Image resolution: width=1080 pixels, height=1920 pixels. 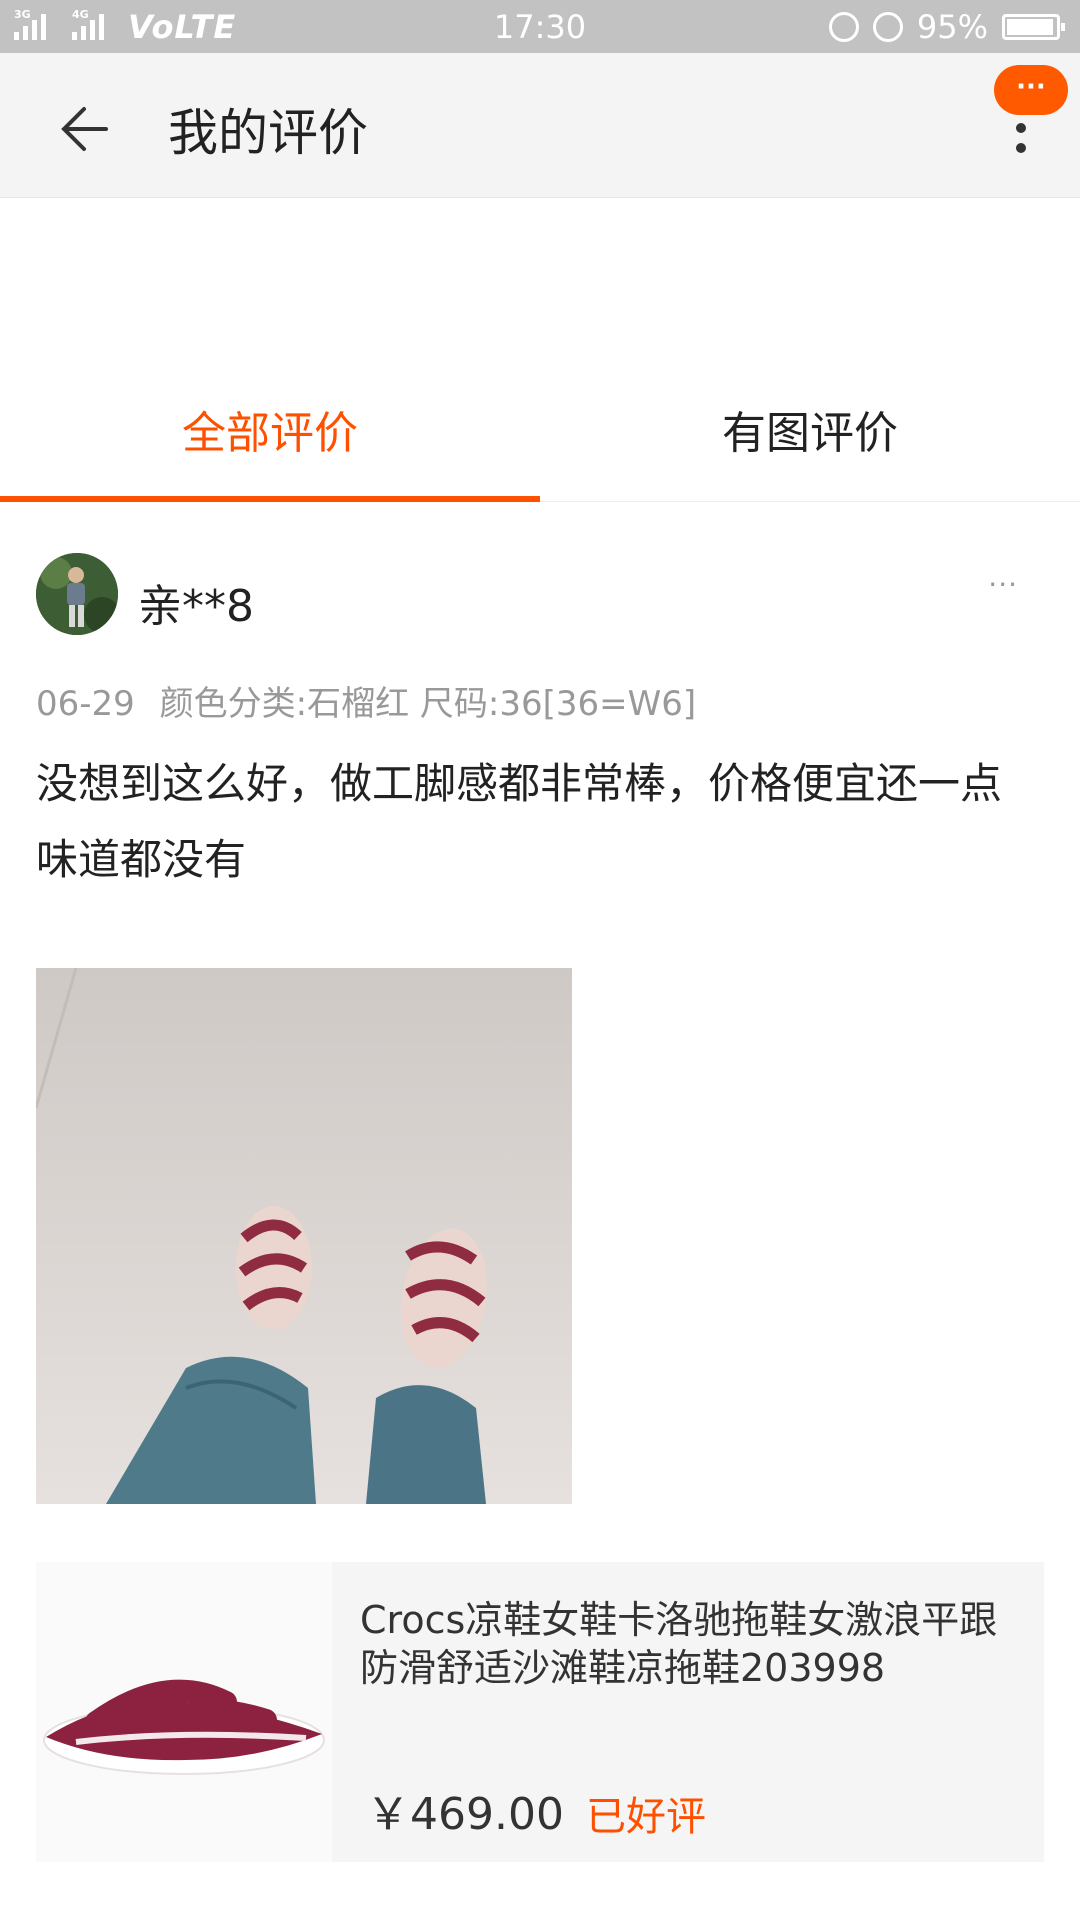 What do you see at coordinates (952, 27) in the screenshot?
I see `battery-percent: 95%` at bounding box center [952, 27].